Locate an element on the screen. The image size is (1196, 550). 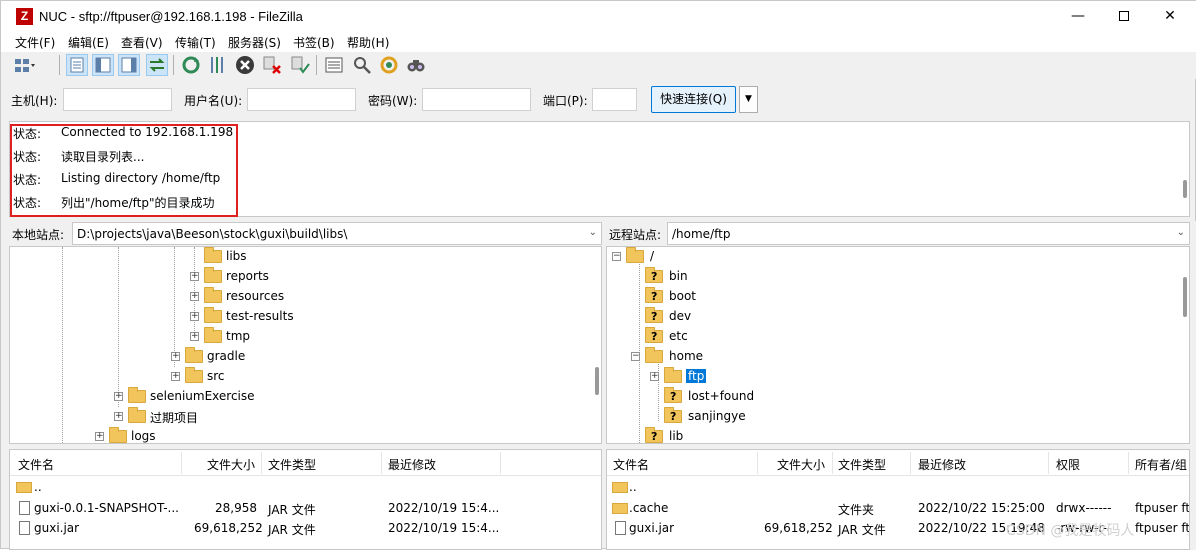
file-icon is located at coordinates (620, 528).